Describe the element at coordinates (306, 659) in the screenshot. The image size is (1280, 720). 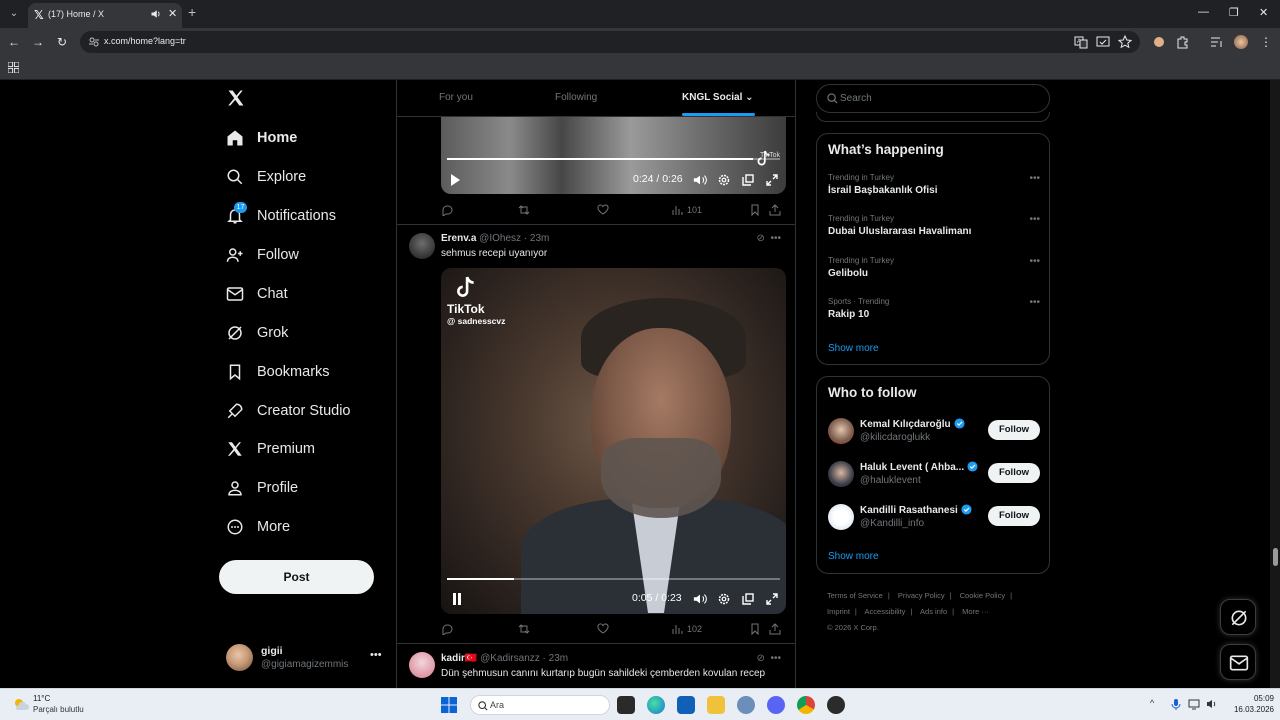
I see `account-switcher: gigii @gigiamagizemmis •••` at that location.